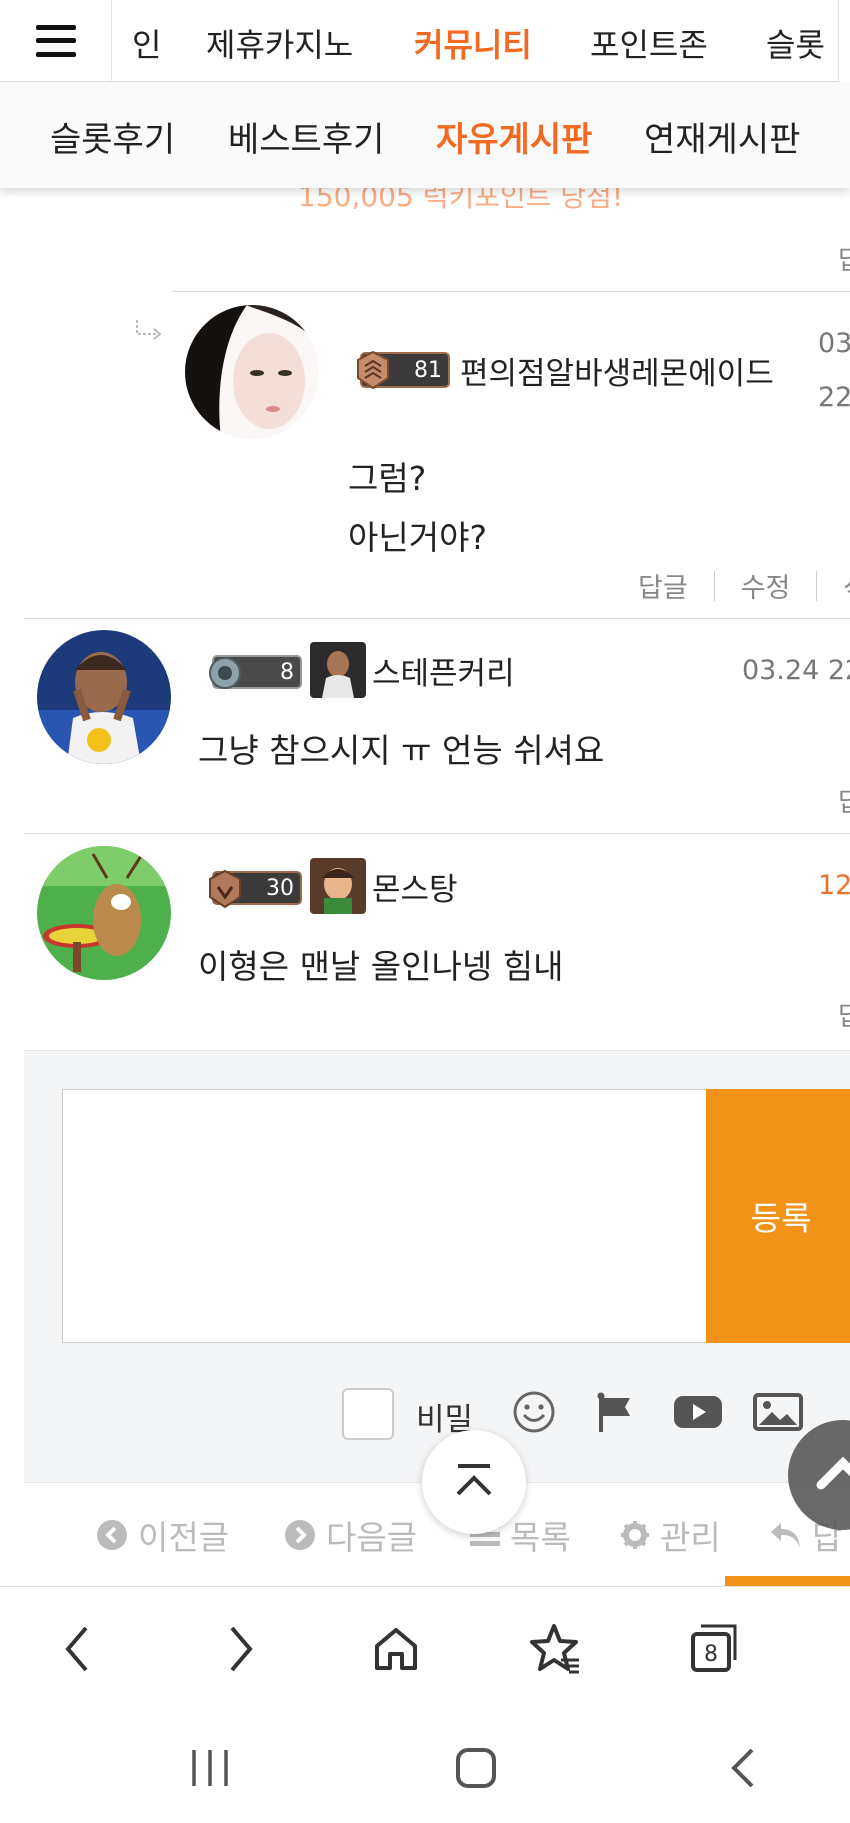 The image size is (850, 1823). Describe the element at coordinates (146, 43) in the screenshot. I see `top-nav-item-partial: 인` at that location.